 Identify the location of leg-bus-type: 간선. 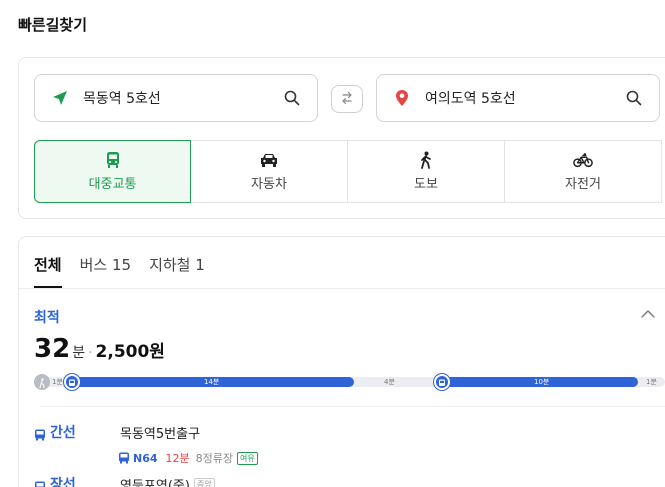
(63, 433).